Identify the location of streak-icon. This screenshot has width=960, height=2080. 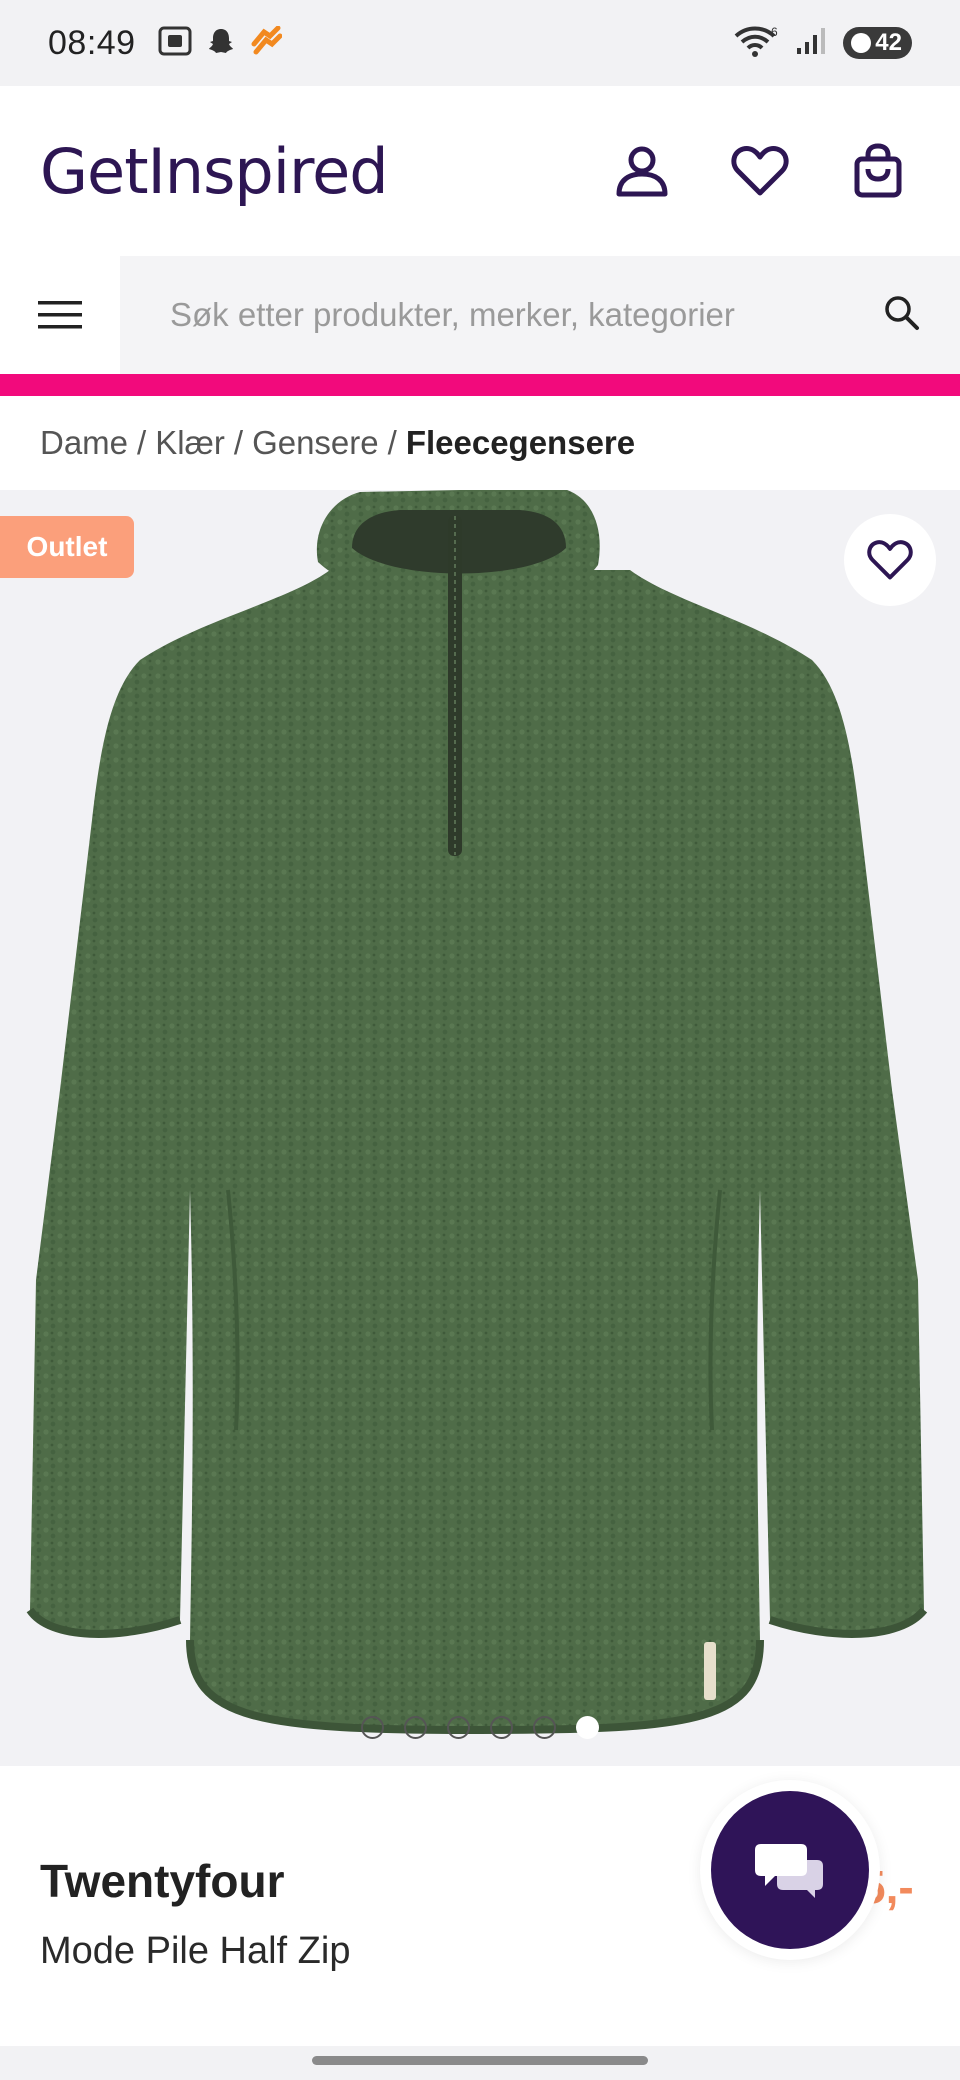
(266, 43).